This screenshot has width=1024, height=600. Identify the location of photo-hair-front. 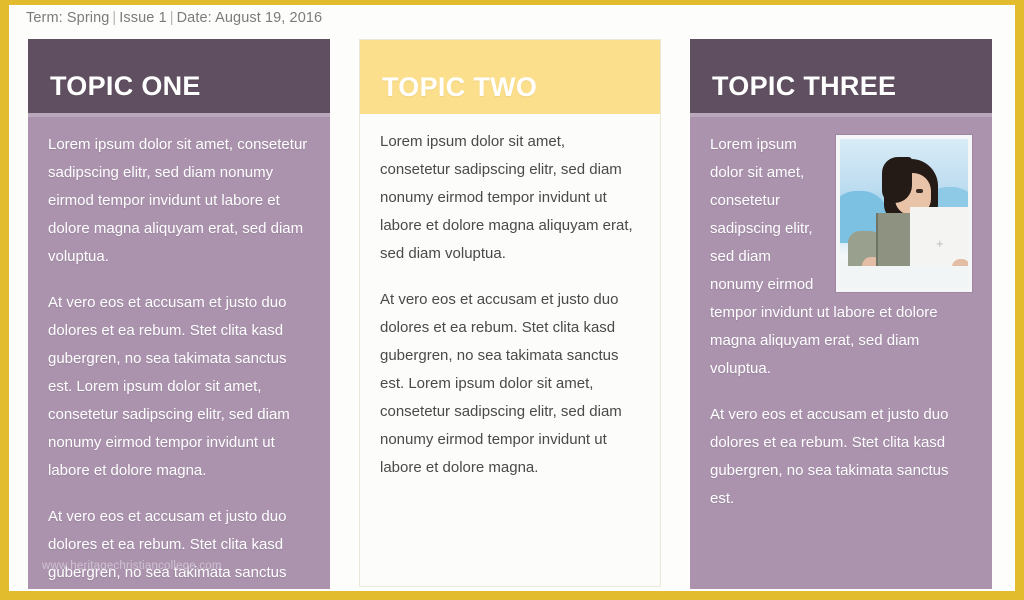
(897, 180).